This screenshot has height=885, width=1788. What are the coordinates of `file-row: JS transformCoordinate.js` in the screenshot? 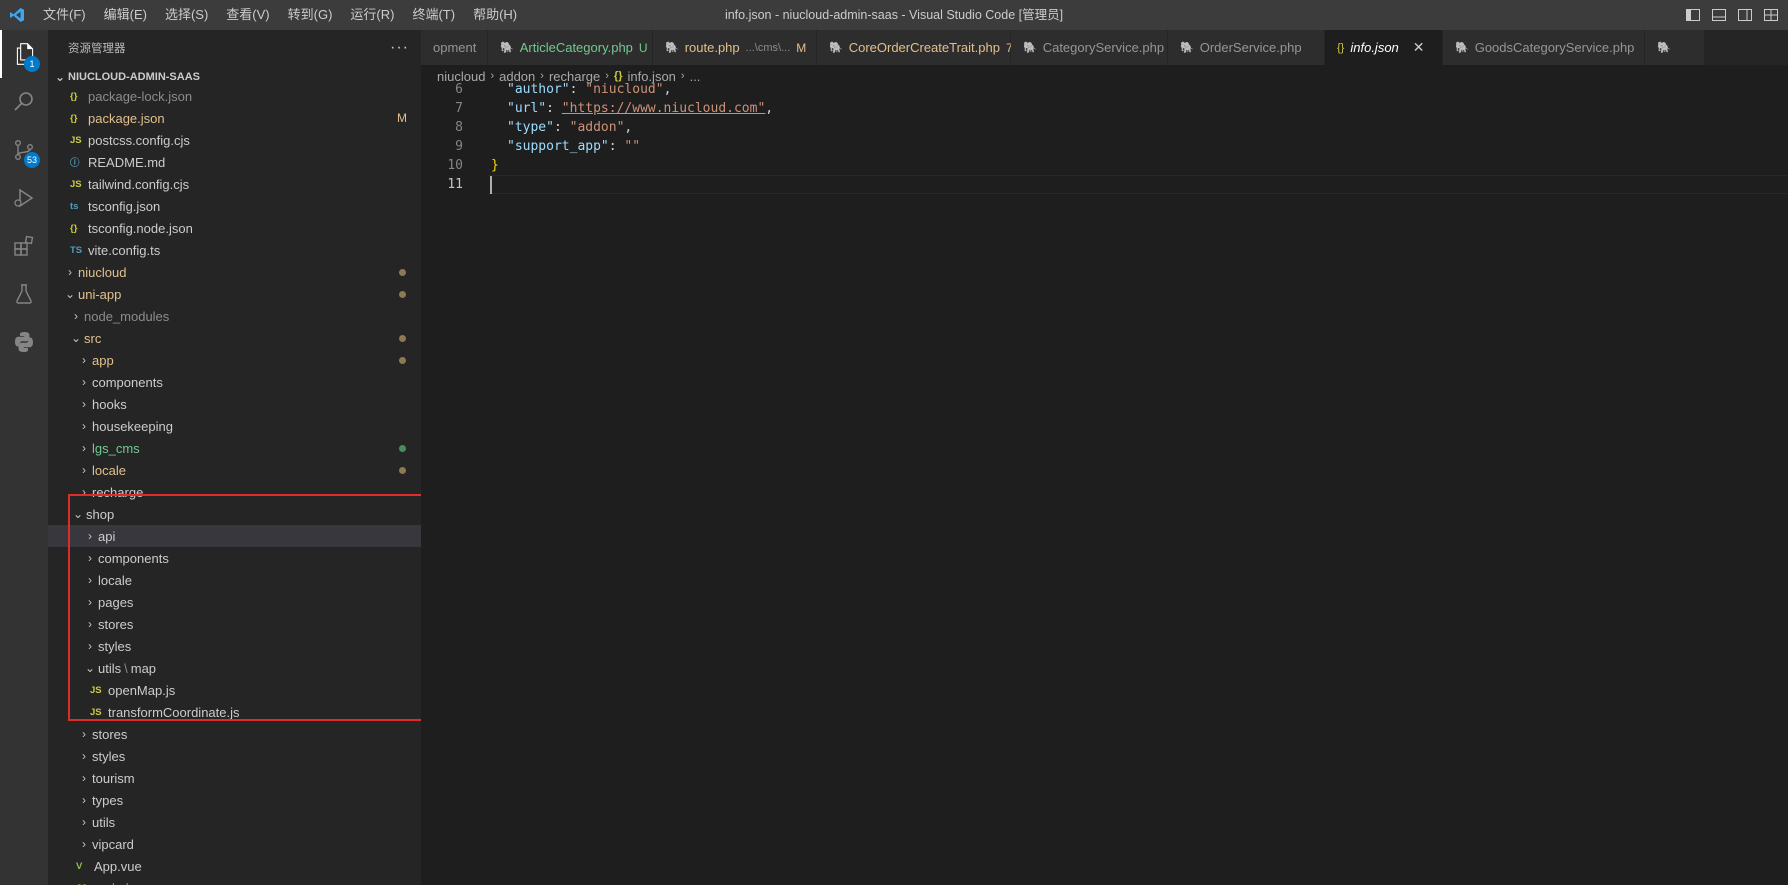 It's located at (234, 712).